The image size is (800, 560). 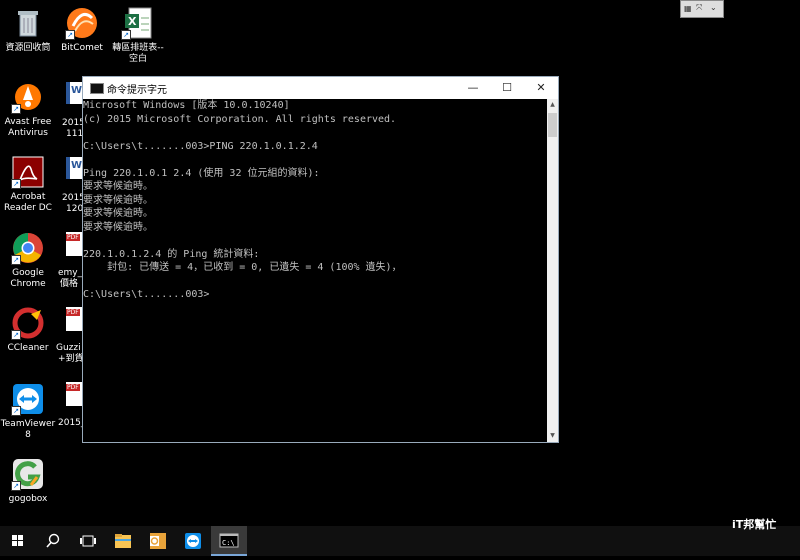 I want to click on windows-logo-icon, so click(x=17, y=540).